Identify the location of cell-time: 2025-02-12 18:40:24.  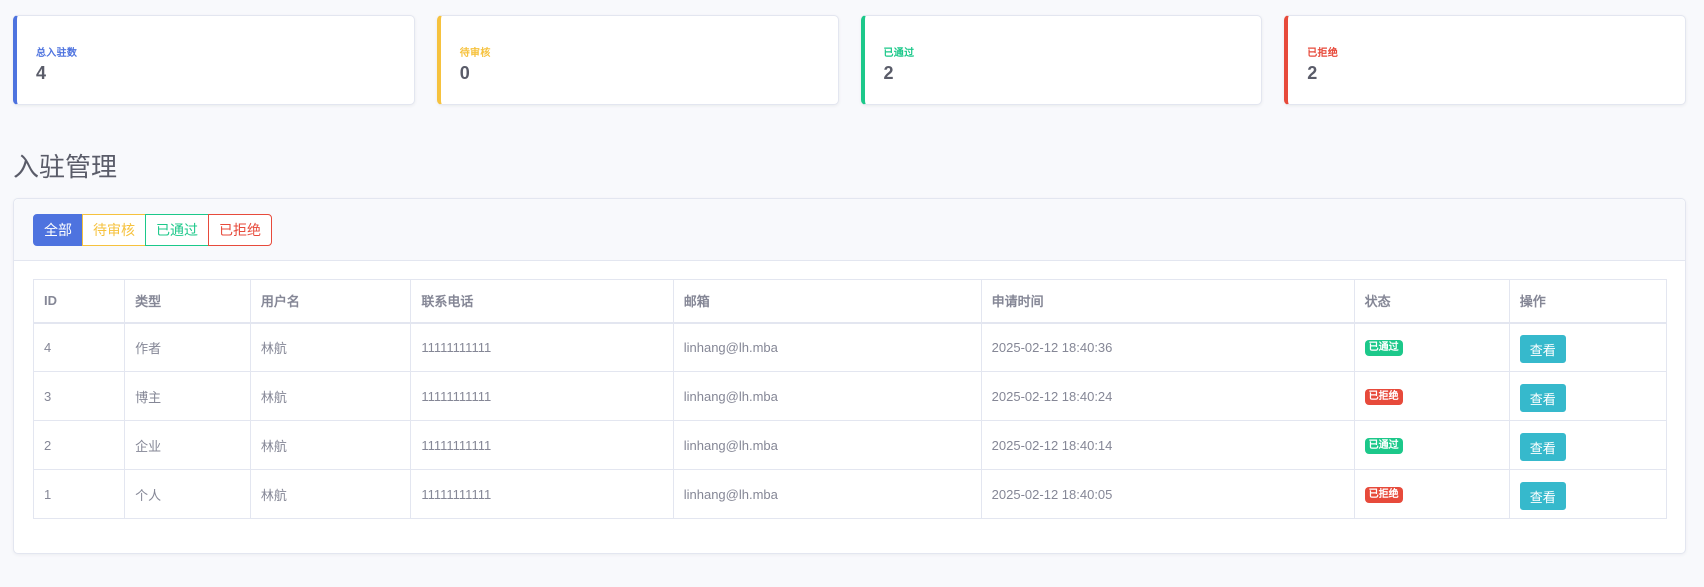
(1167, 396).